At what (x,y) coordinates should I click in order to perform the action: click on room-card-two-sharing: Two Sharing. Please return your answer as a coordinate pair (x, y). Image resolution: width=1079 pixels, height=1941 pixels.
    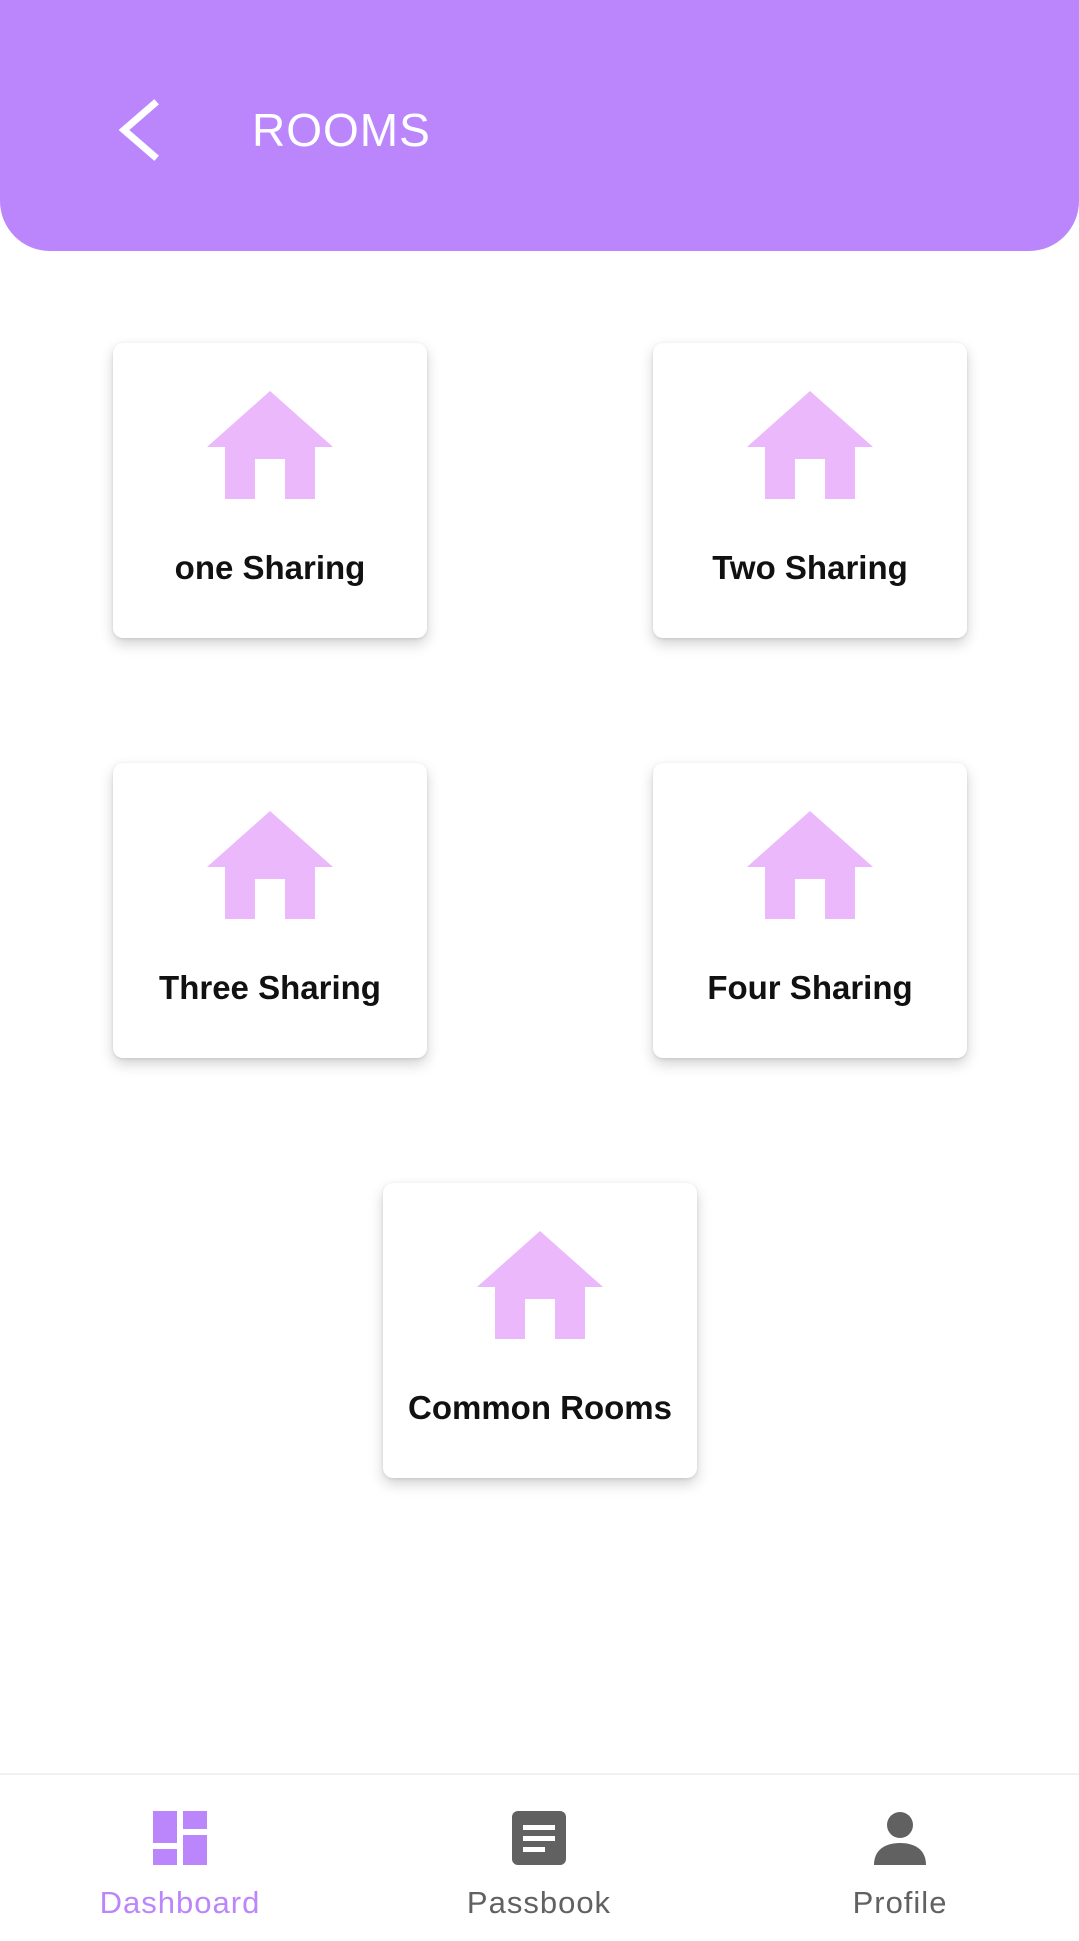
    Looking at the image, I should click on (810, 490).